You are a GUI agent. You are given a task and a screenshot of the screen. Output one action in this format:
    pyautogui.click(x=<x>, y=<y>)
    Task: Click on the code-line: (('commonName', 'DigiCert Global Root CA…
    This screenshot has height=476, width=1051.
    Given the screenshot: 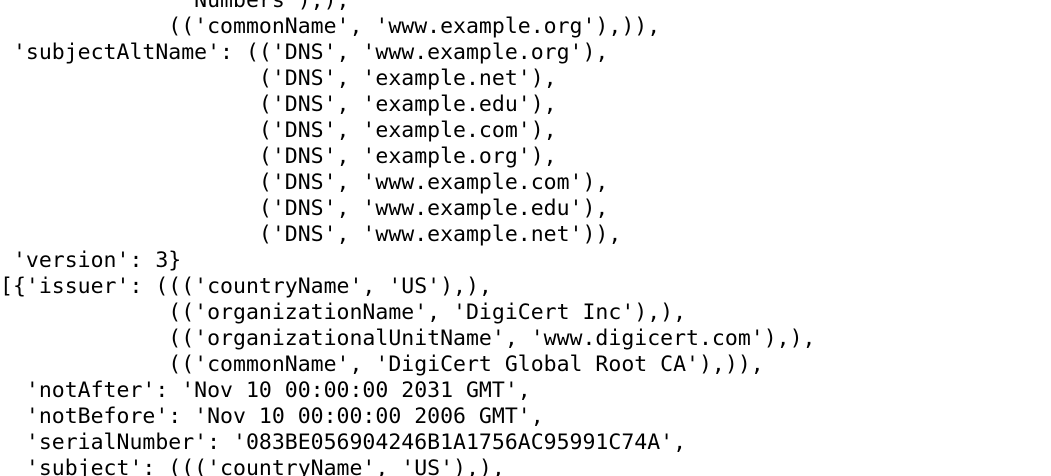 What is the action you would take?
    pyautogui.click(x=382, y=364)
    